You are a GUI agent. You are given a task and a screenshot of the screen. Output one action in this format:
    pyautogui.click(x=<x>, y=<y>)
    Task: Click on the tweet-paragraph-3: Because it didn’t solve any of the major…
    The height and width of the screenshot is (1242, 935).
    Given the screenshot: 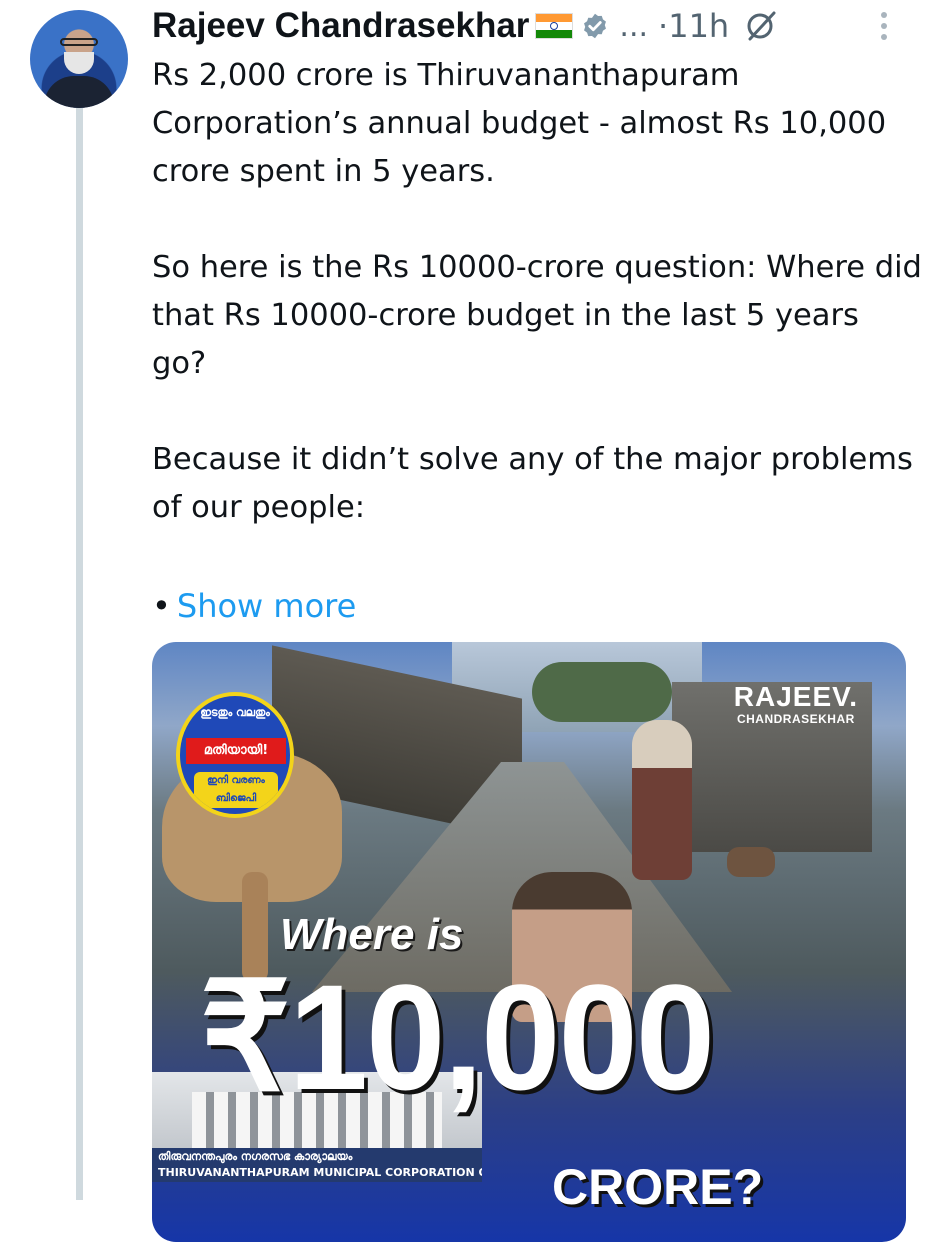 What is the action you would take?
    pyautogui.click(x=532, y=483)
    